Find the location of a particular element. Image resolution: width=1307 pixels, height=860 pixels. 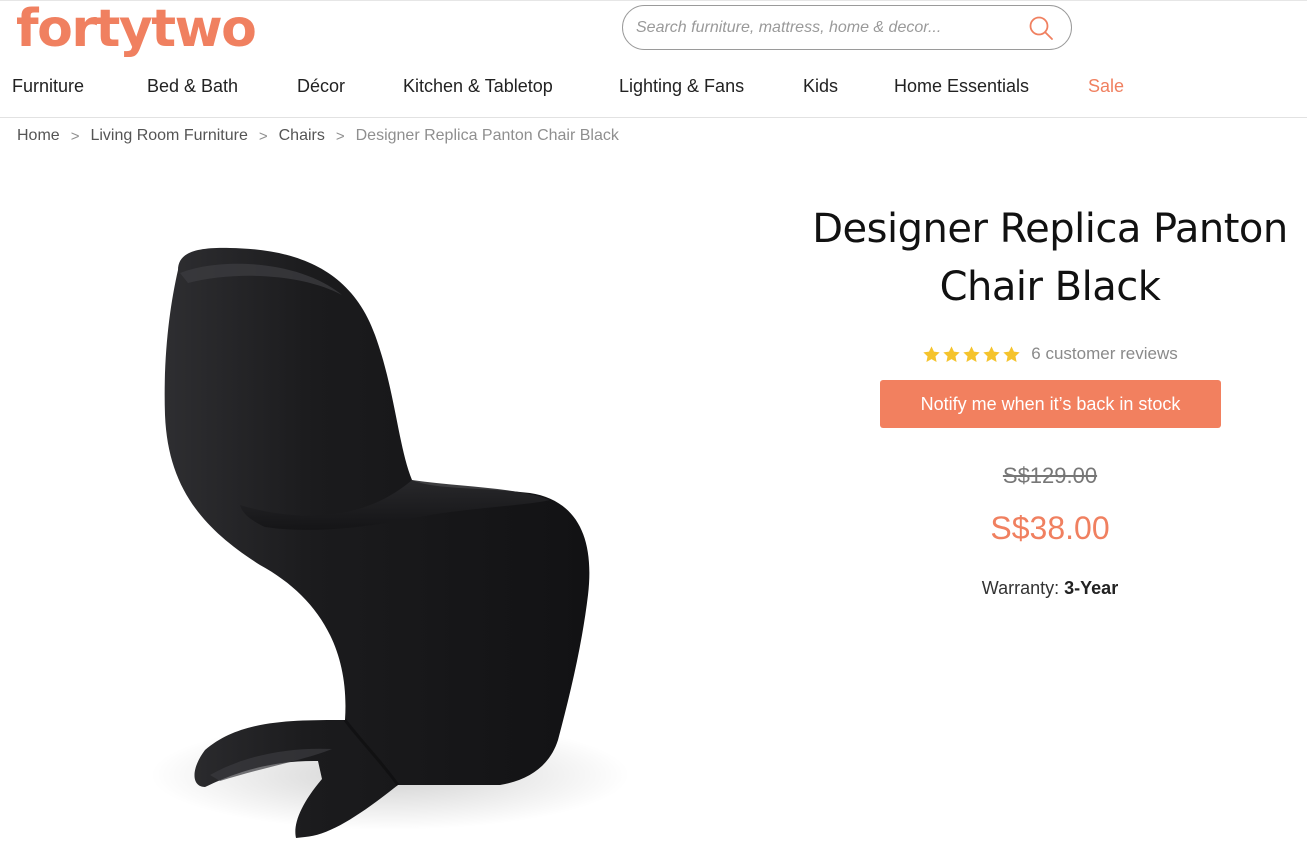

star-rating is located at coordinates (971, 354).